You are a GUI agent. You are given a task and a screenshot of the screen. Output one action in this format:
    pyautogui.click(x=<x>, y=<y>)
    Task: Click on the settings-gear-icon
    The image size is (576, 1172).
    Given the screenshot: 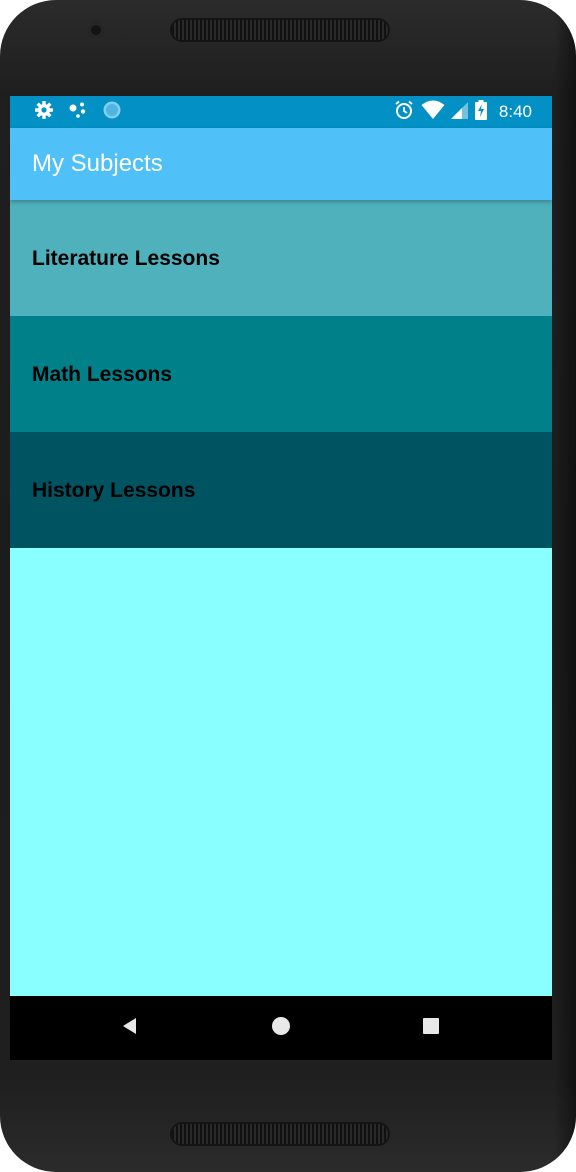 What is the action you would take?
    pyautogui.click(x=44, y=112)
    